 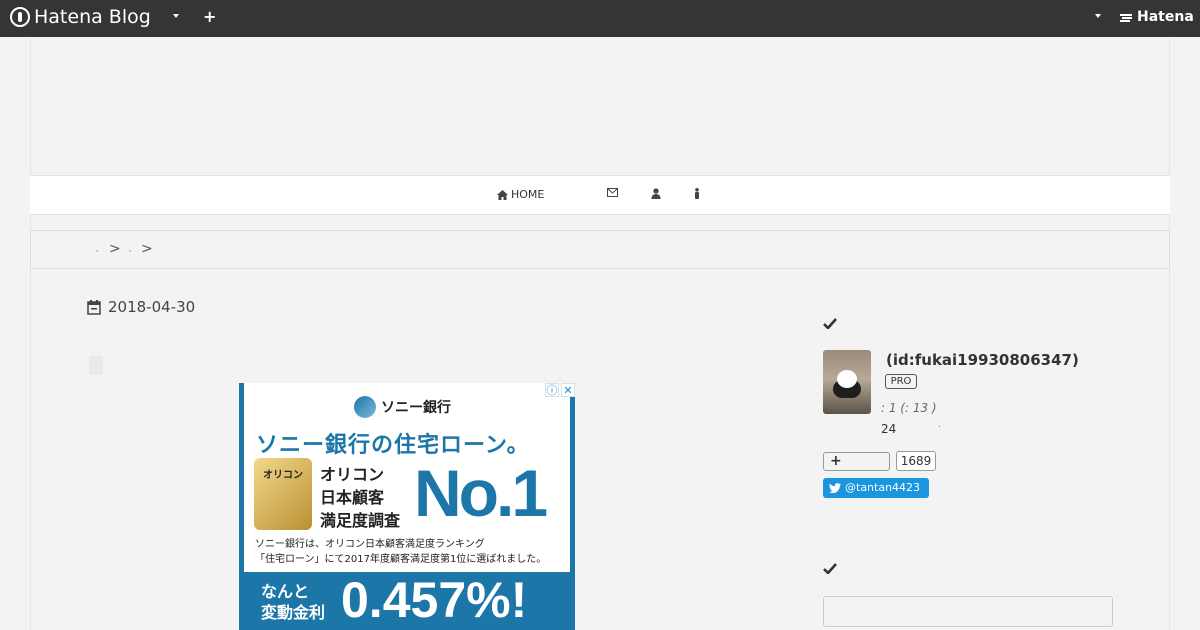 I want to click on profile-id: (id:fukai19930806347), so click(x=982, y=360).